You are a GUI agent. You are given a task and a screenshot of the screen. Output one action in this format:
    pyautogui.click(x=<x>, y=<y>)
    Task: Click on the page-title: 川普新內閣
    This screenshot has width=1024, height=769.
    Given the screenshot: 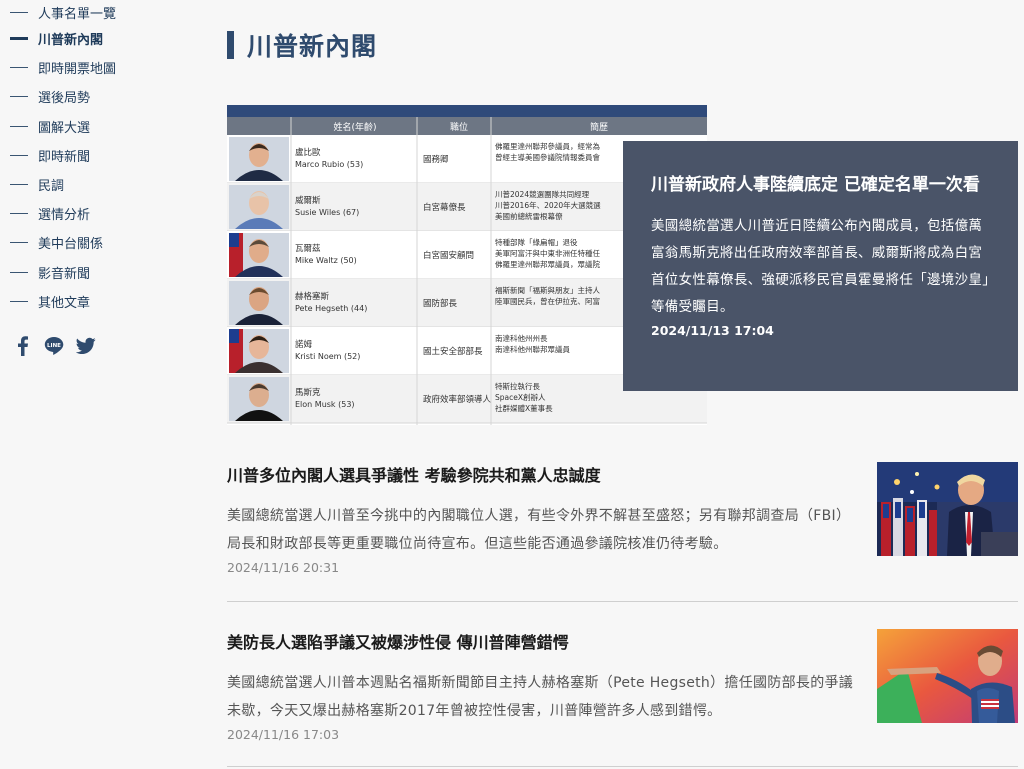 What is the action you would take?
    pyautogui.click(x=312, y=46)
    